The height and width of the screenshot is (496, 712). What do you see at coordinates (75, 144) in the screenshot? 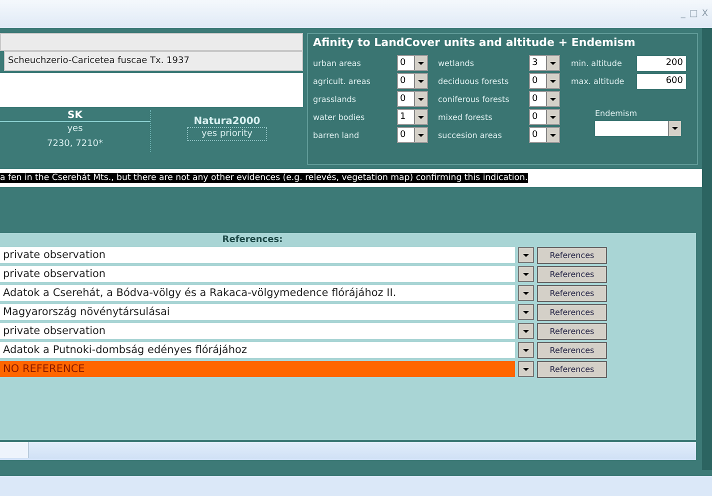
I see `table-cell-text: 7230, 7210*` at bounding box center [75, 144].